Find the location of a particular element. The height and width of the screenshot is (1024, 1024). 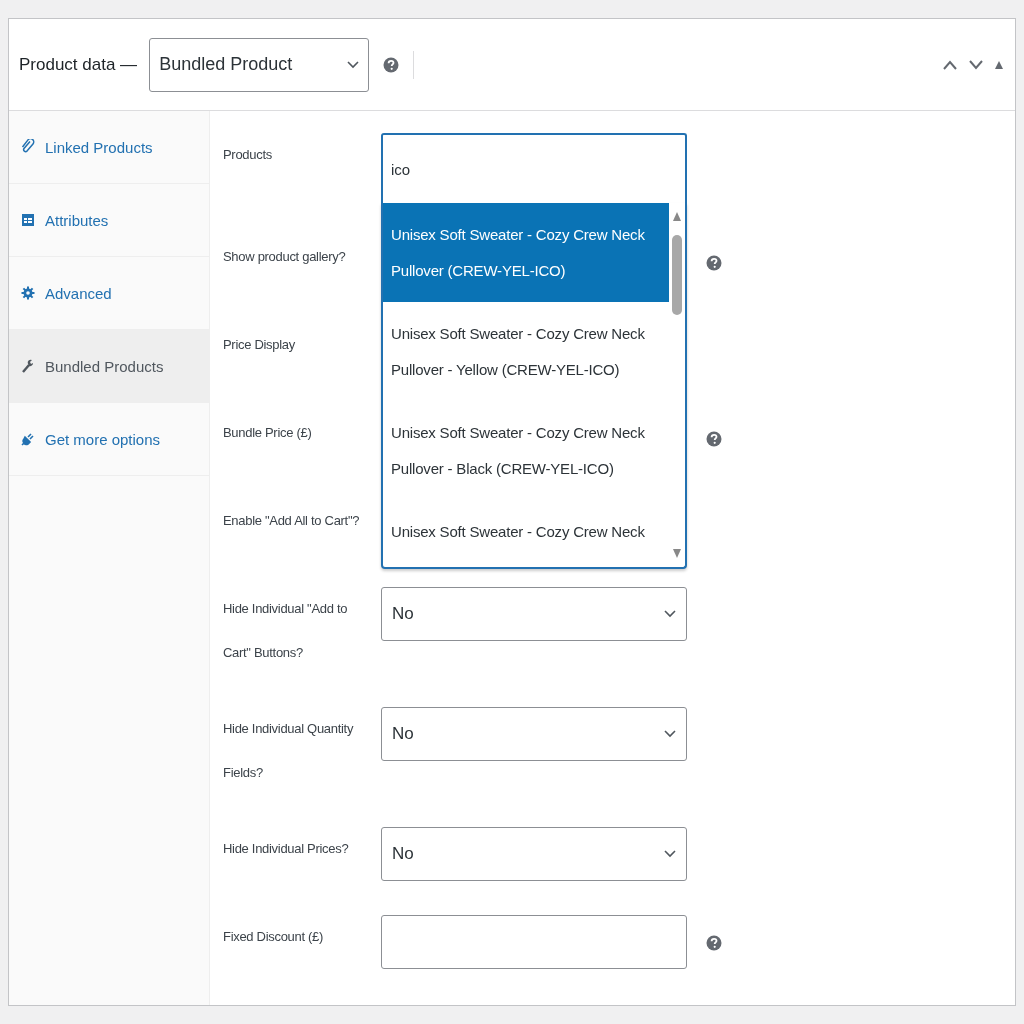

dropdown-option: Unisex Soft Sweater - Cozy Crew Neck is located at coordinates (526, 531).